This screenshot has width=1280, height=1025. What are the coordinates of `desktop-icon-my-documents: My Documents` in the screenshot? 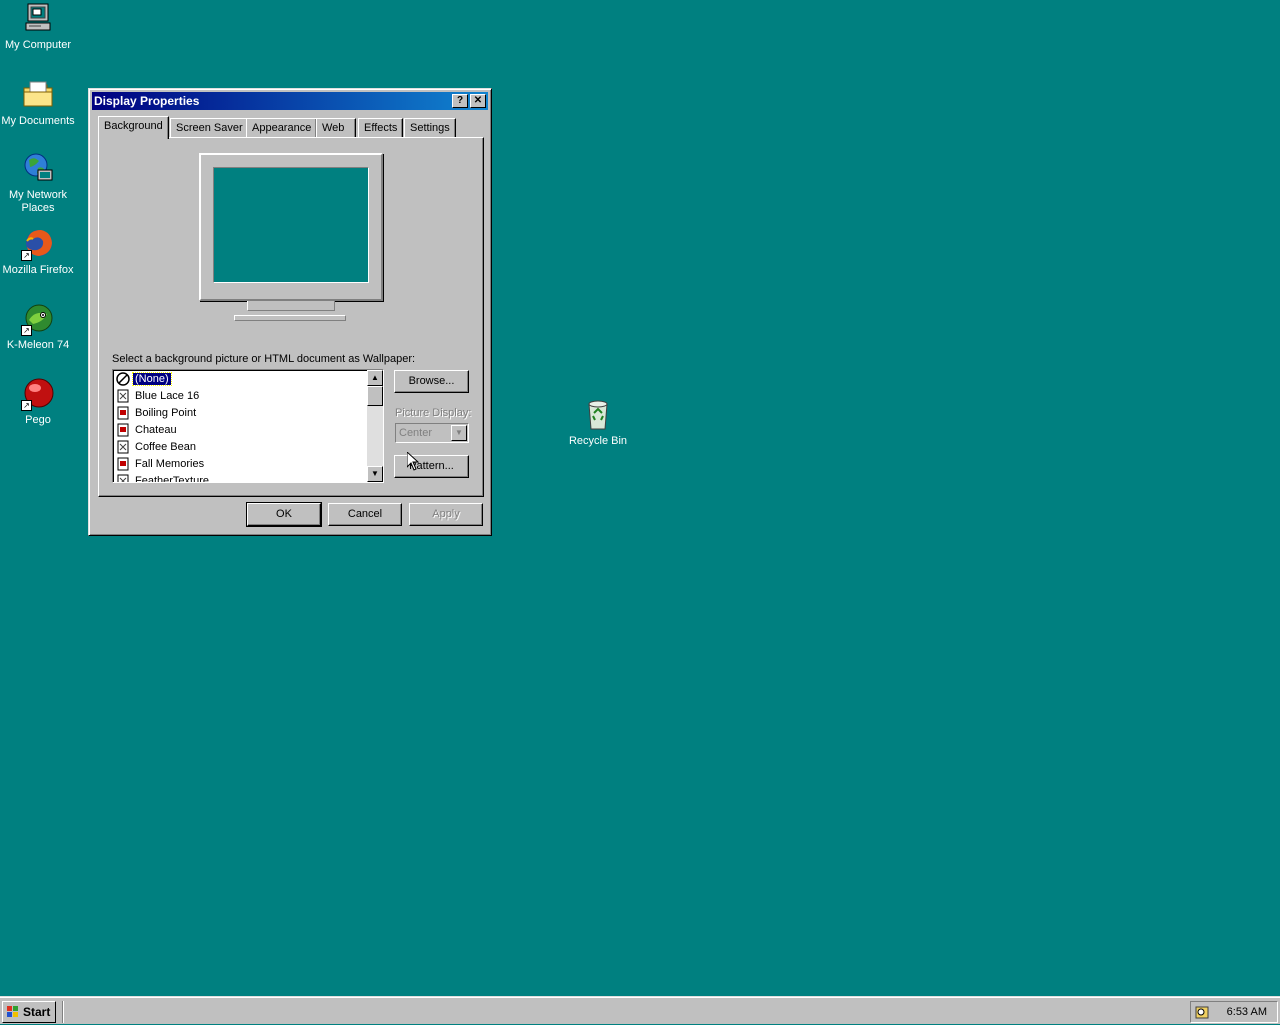 It's located at (38, 103).